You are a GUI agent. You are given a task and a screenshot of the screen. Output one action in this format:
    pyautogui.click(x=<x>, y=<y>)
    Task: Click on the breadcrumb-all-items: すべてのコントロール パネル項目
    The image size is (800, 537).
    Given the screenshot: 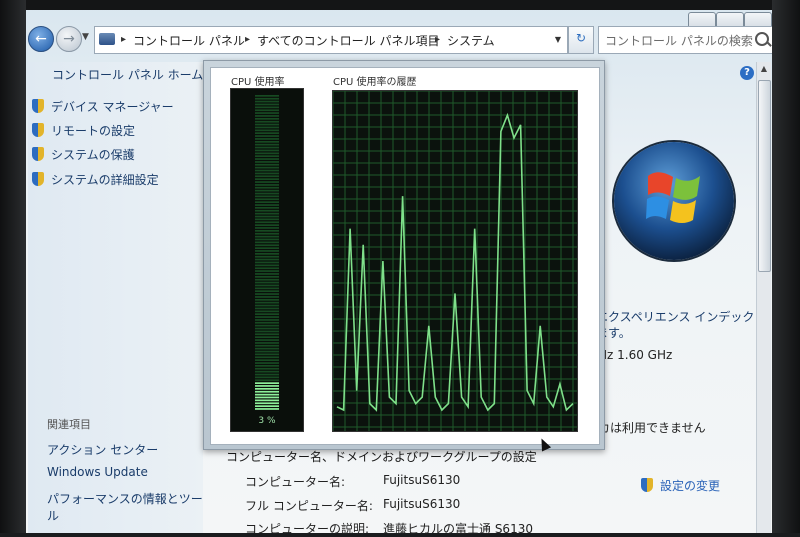 What is the action you would take?
    pyautogui.click(x=348, y=40)
    